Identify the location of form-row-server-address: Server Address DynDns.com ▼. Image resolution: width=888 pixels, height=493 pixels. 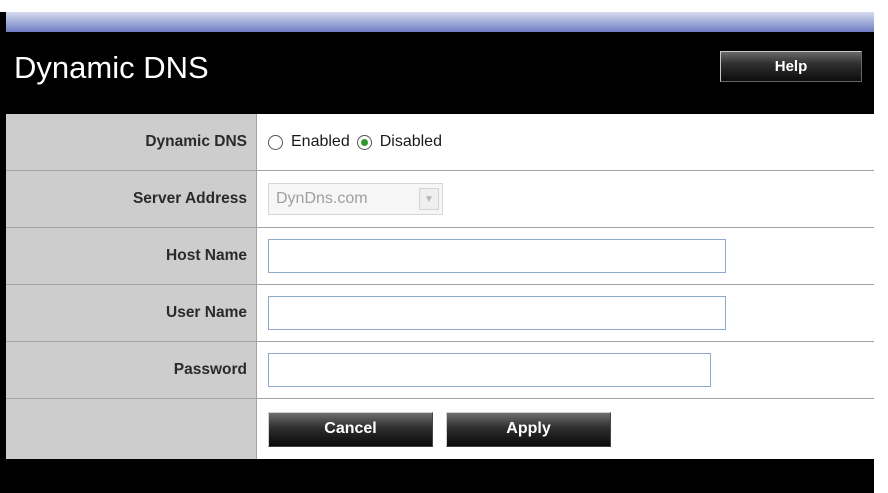
(440, 199).